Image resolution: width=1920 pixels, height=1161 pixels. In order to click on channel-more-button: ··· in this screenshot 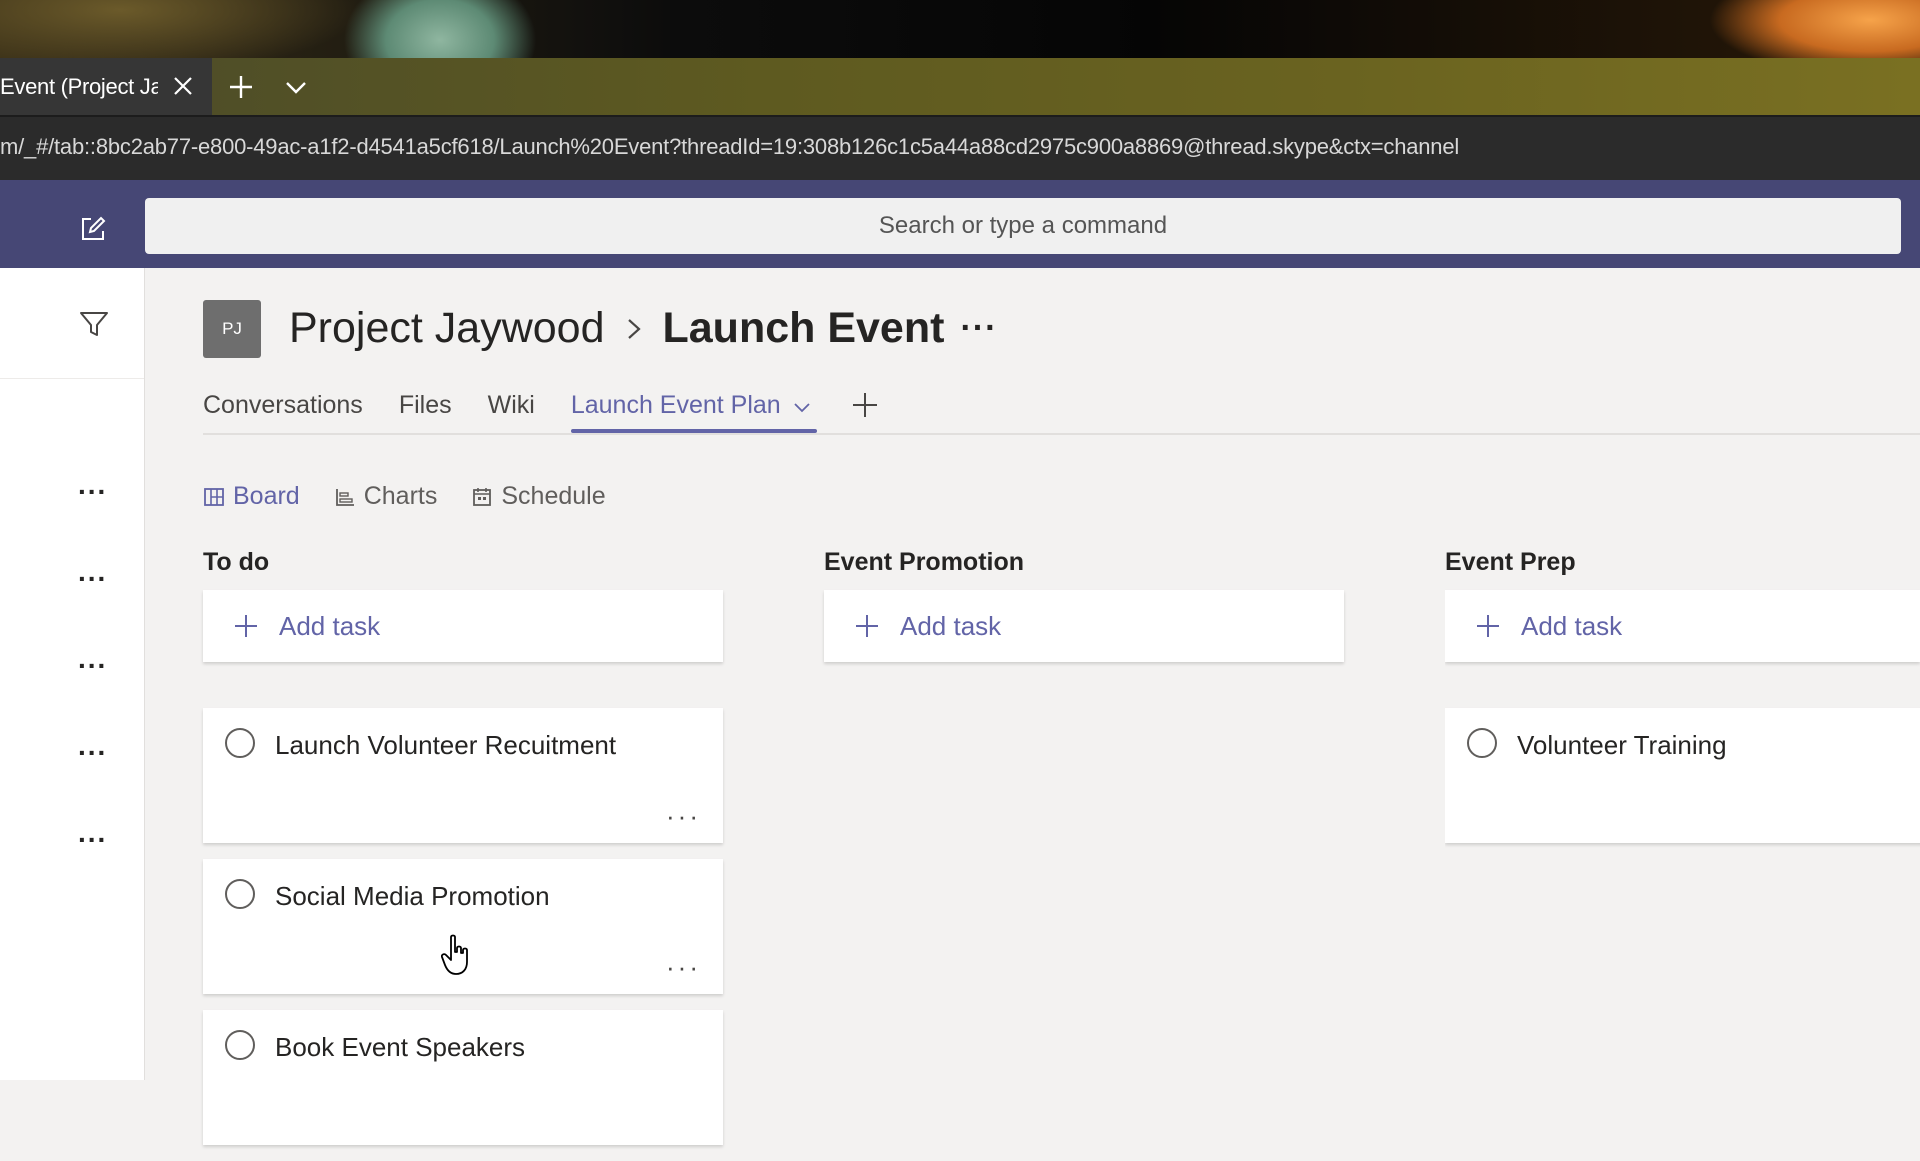, I will do `click(978, 328)`.